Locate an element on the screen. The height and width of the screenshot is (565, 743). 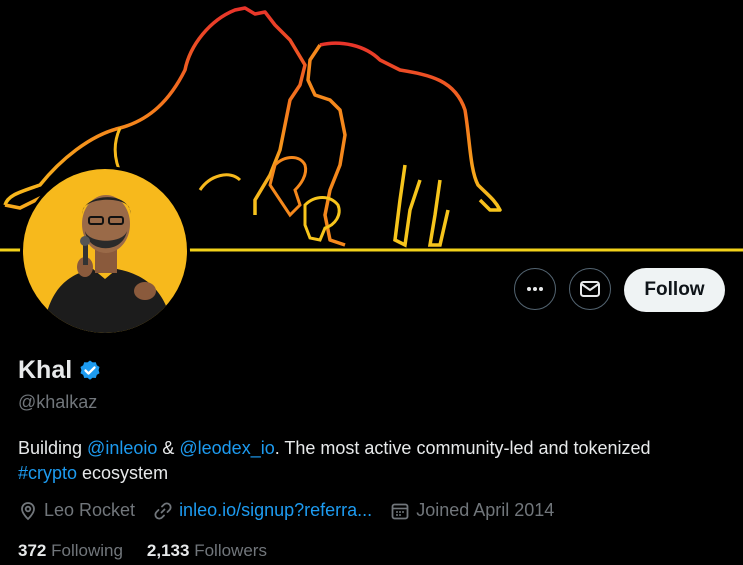
avatar-photo is located at coordinates (105, 251).